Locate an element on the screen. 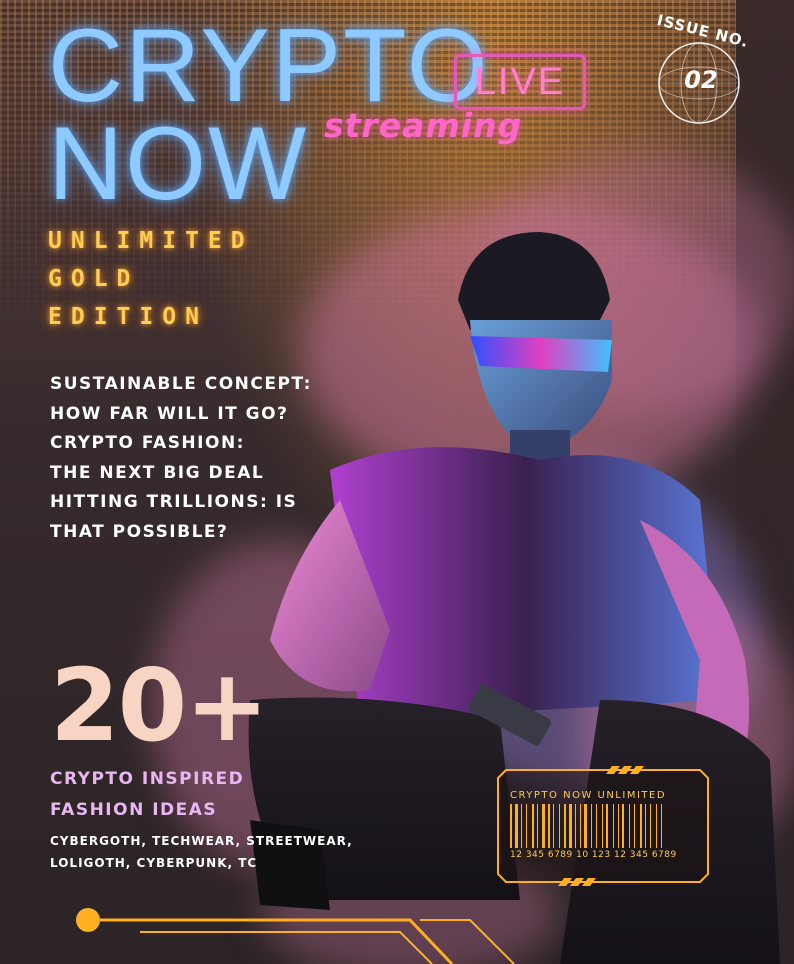 The width and height of the screenshot is (794, 964). barcode-frame is located at coordinates (603, 826).